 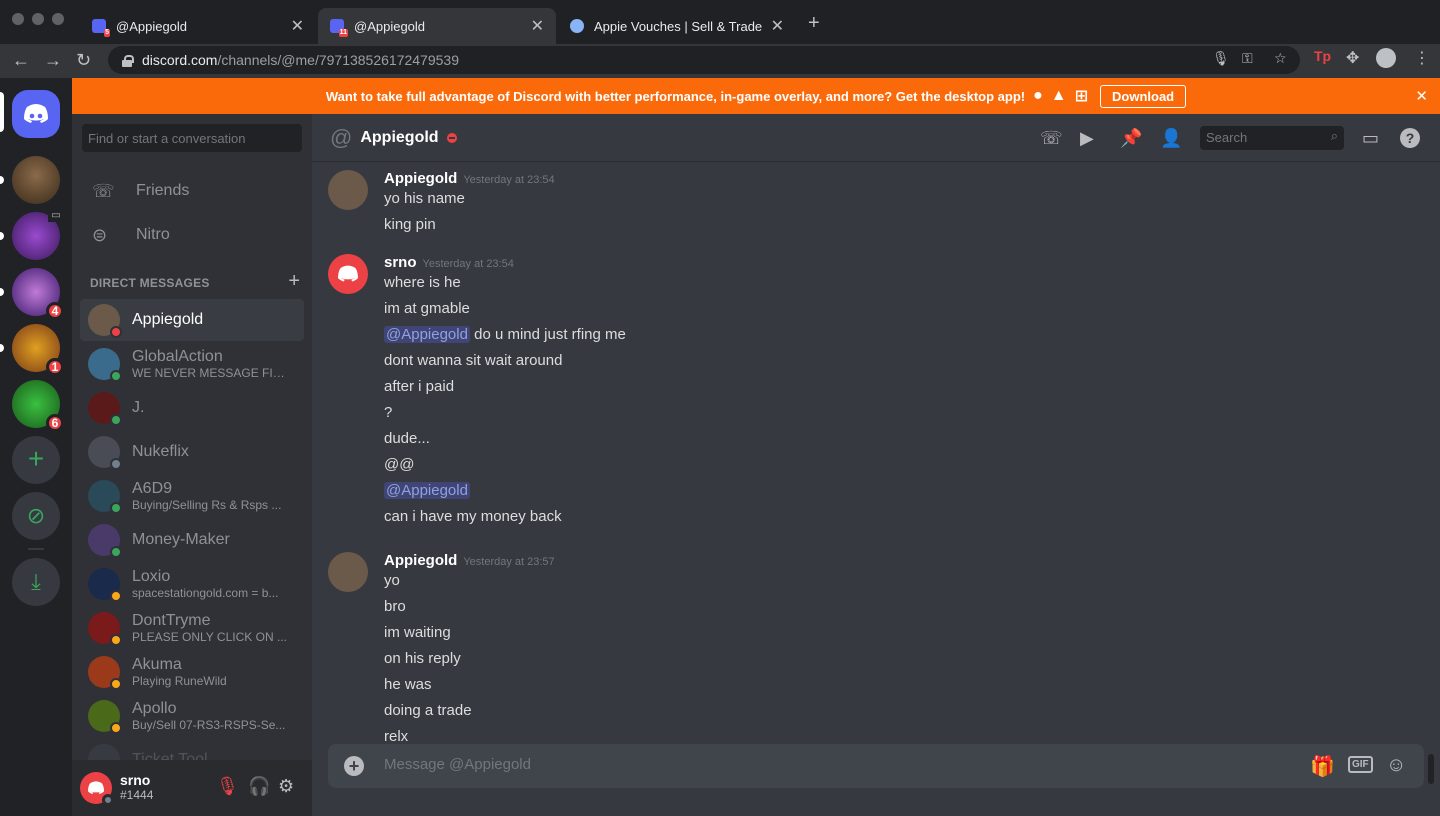 What do you see at coordinates (192, 320) in the screenshot?
I see `dm-item: Appiegold` at bounding box center [192, 320].